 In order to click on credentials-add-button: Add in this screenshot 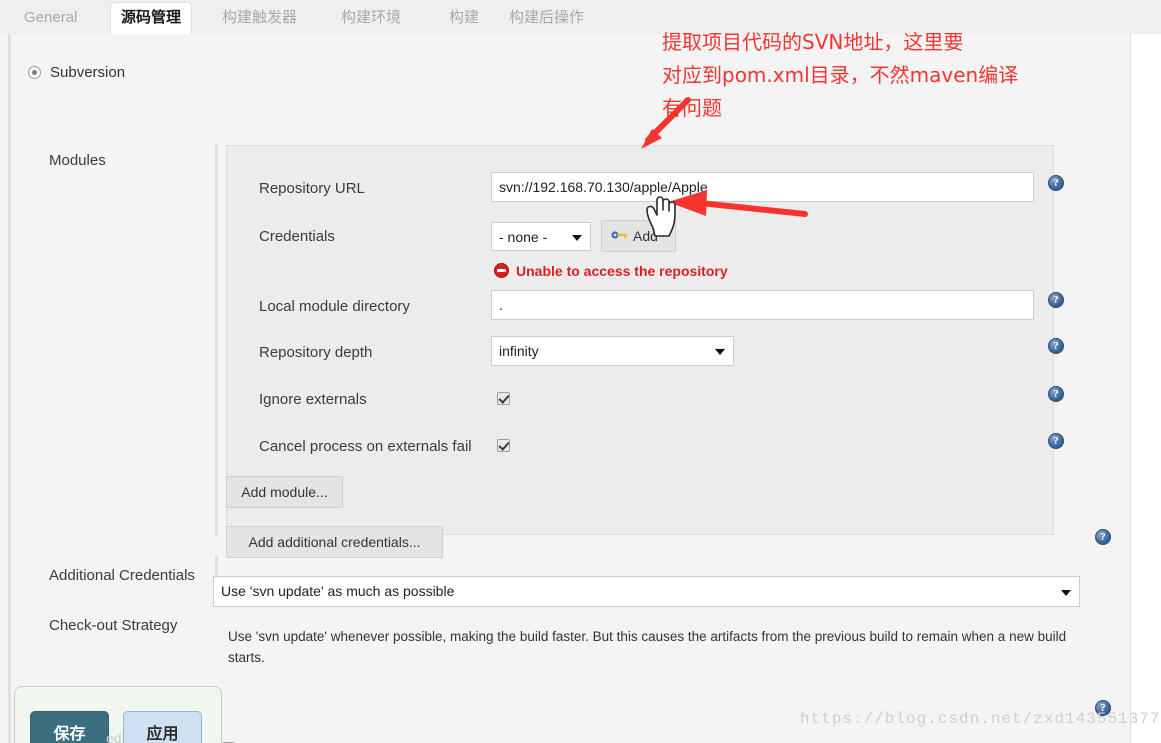, I will do `click(638, 236)`.